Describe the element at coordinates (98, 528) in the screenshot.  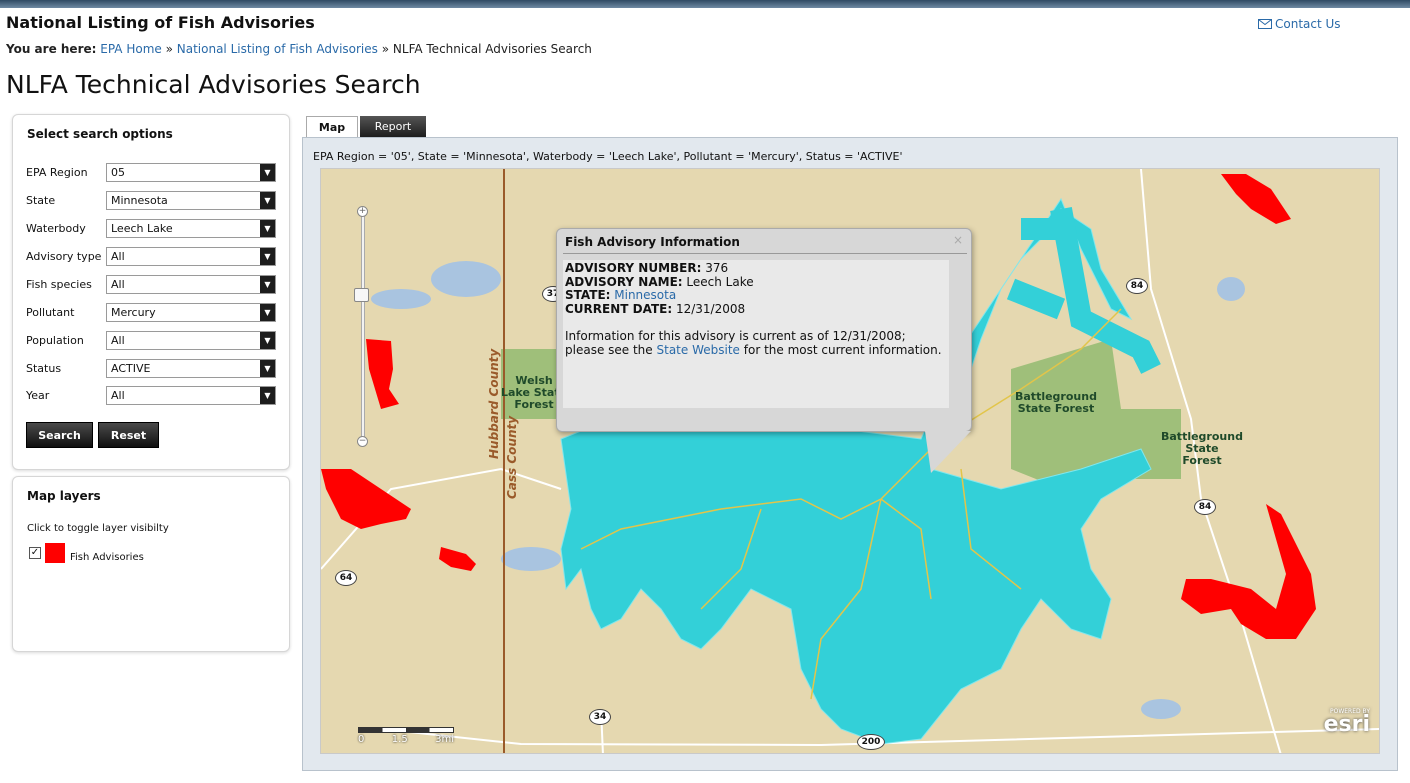
I see `layer-toggle-hint: Click to toggle layer visibilty` at that location.